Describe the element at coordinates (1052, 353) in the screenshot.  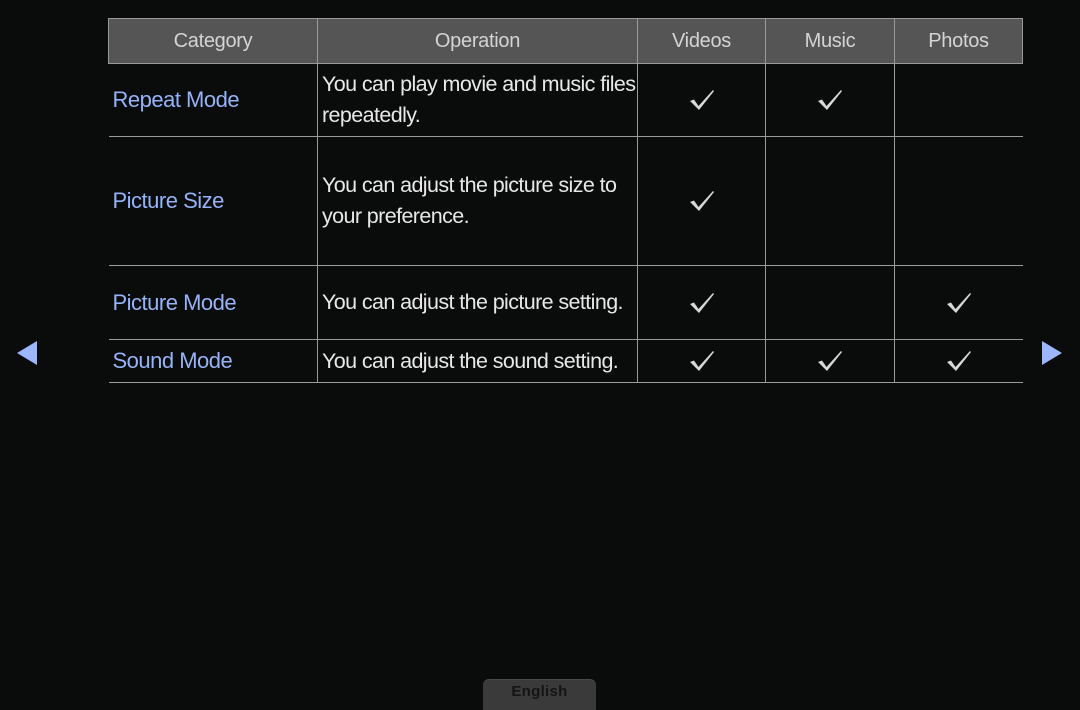
I see `next-page-arrow-icon` at that location.